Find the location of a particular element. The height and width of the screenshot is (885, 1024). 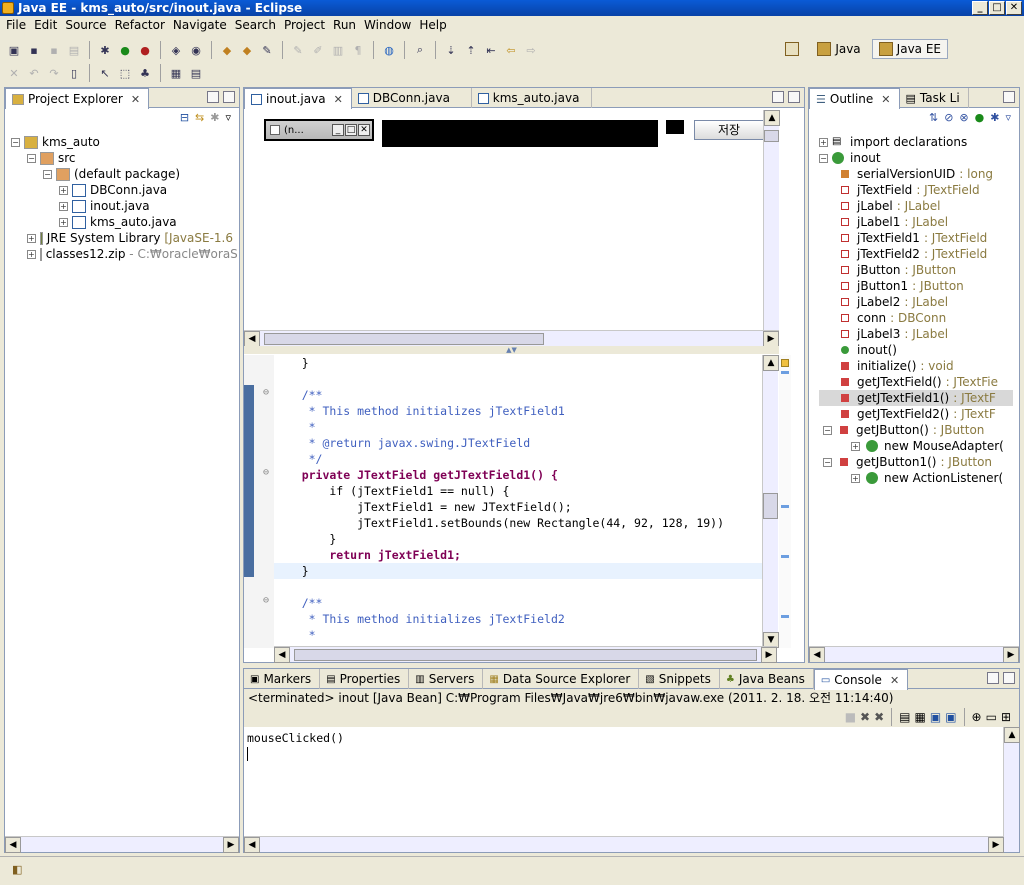

globe-icon: ◍ is located at coordinates (389, 50).